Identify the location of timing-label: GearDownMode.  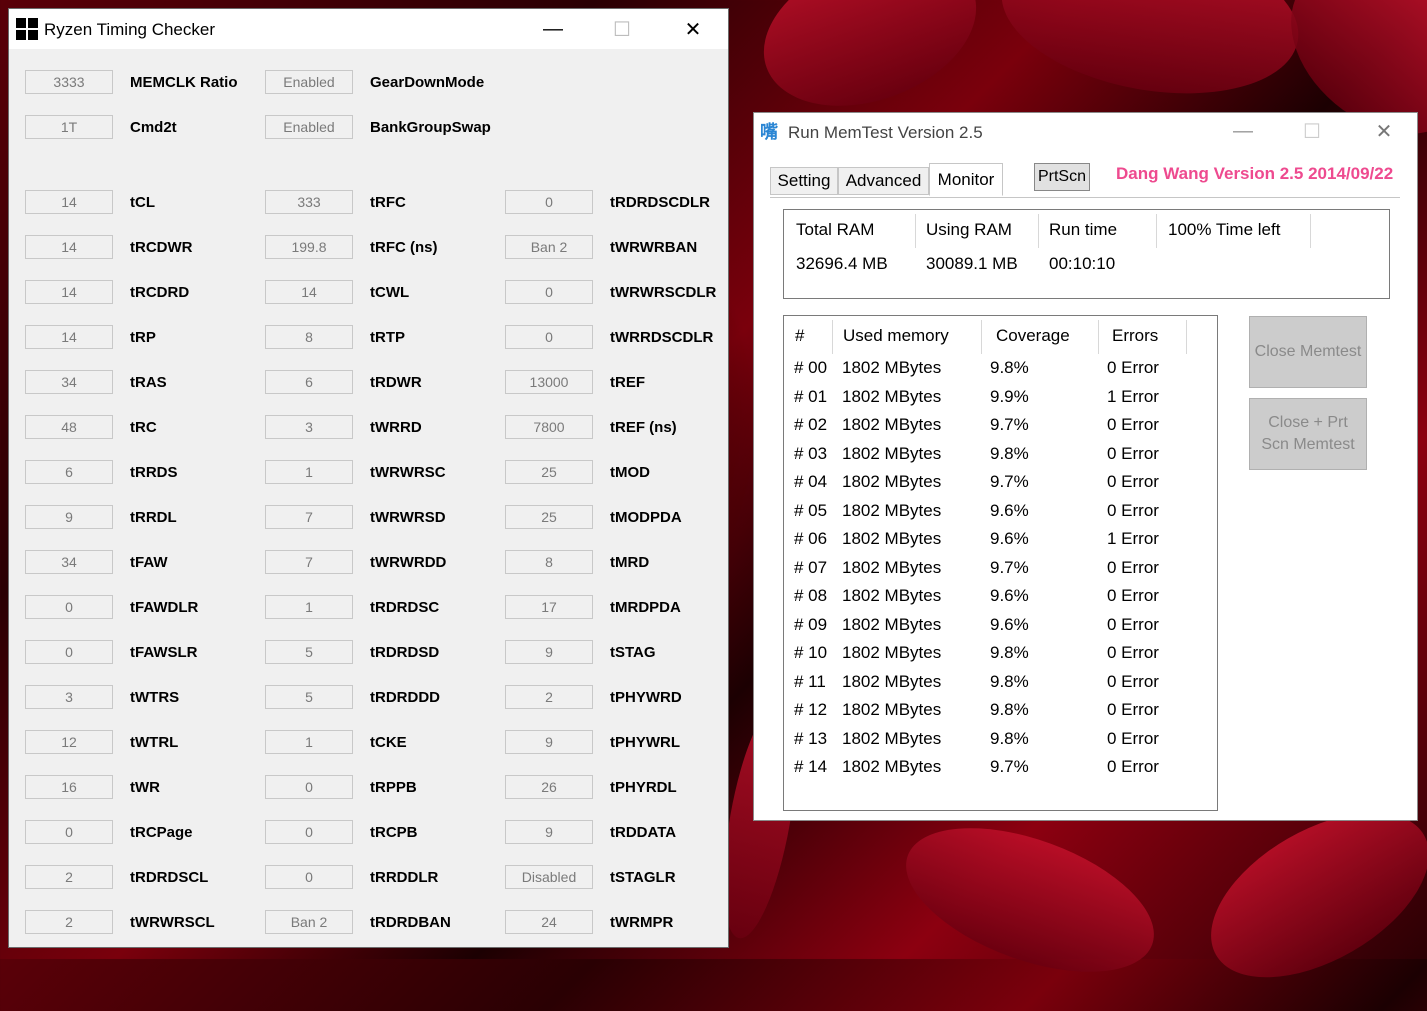
(427, 82).